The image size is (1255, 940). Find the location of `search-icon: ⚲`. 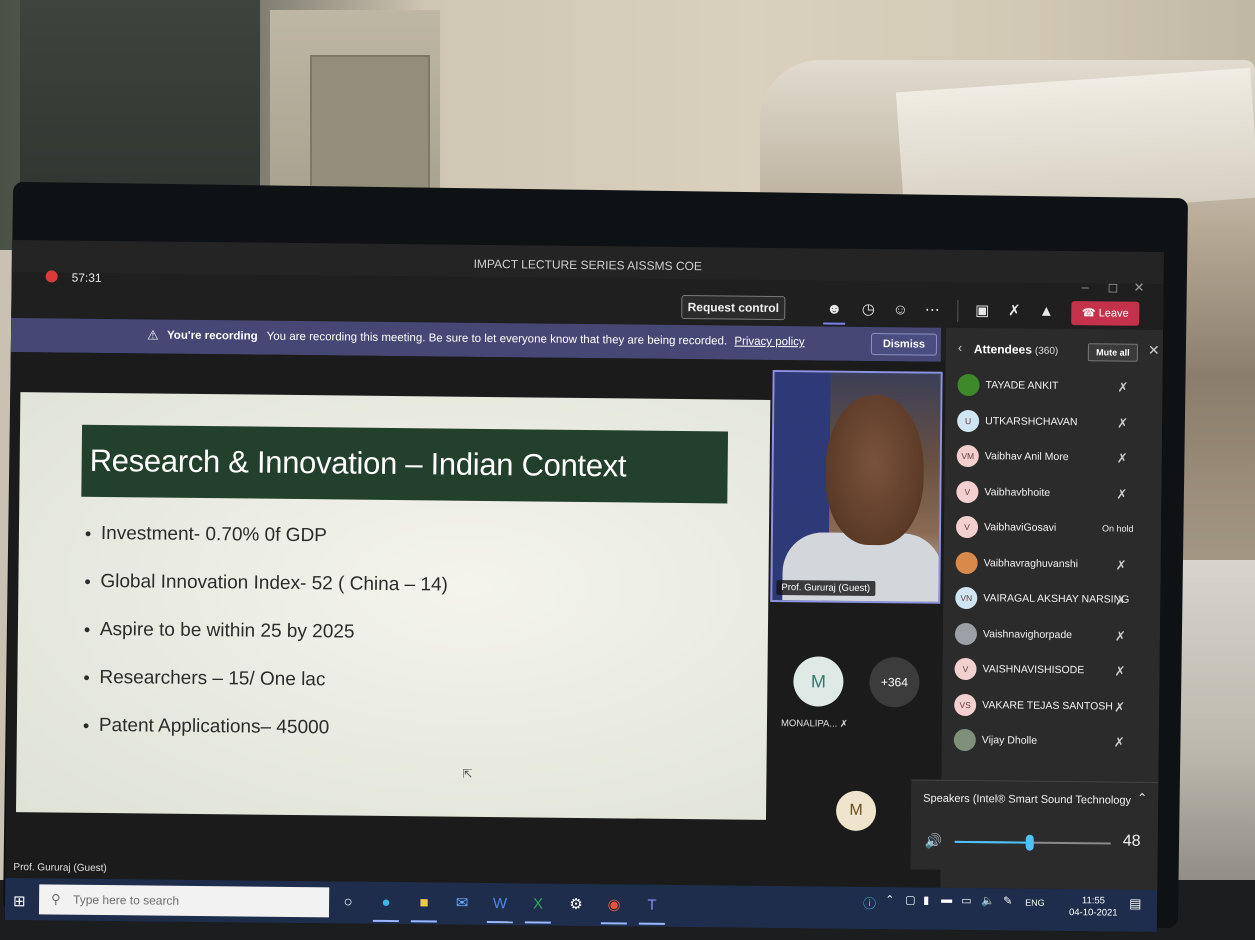

search-icon: ⚲ is located at coordinates (56, 899).